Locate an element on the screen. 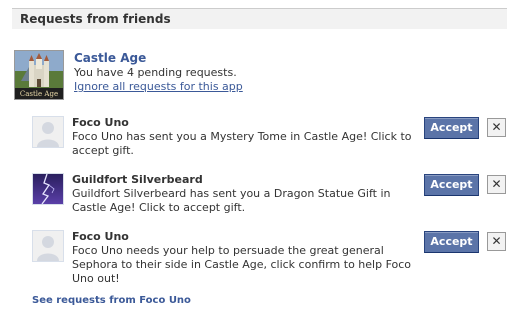  requests-panel-header: Requests from friends is located at coordinates (259, 18).